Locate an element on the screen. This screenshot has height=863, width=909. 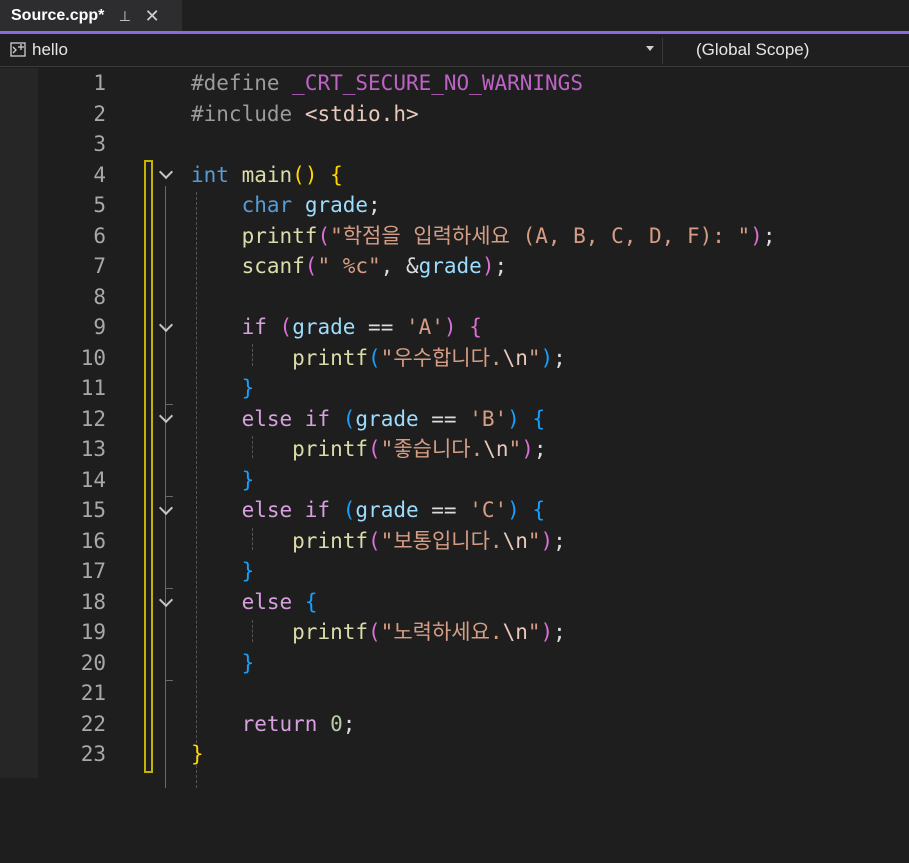
code-line: 10 printf("우수합니다.\n"); is located at coordinates (454, 358).